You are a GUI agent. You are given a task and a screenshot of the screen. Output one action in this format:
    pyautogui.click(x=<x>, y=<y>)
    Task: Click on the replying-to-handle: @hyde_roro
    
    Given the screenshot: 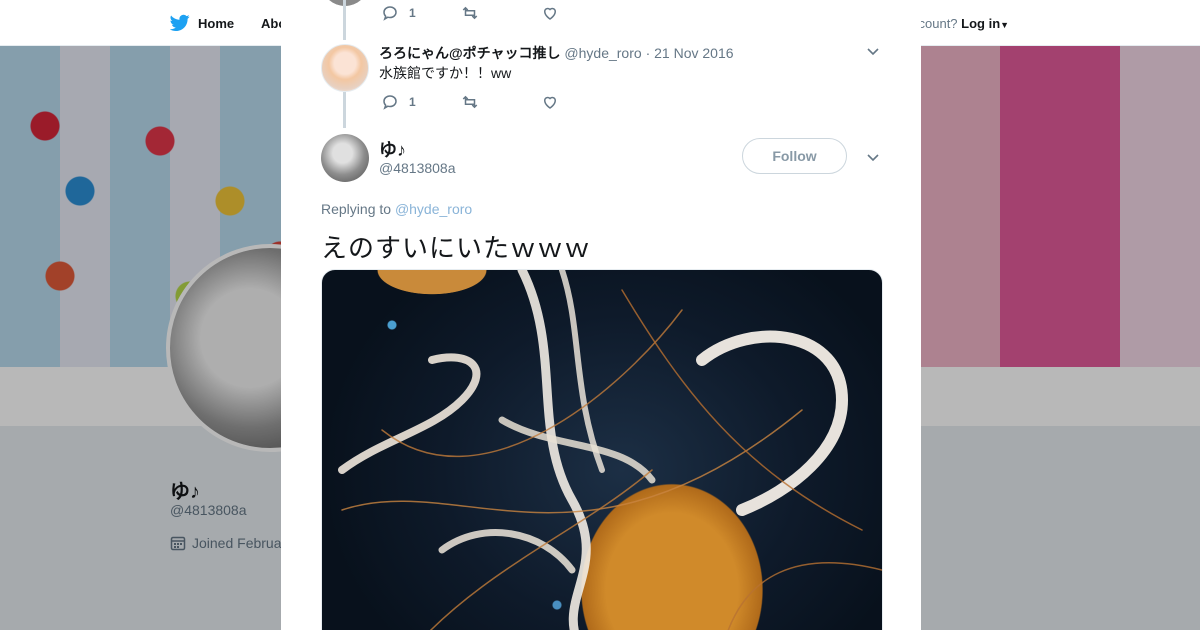 What is the action you would take?
    pyautogui.click(x=433, y=209)
    